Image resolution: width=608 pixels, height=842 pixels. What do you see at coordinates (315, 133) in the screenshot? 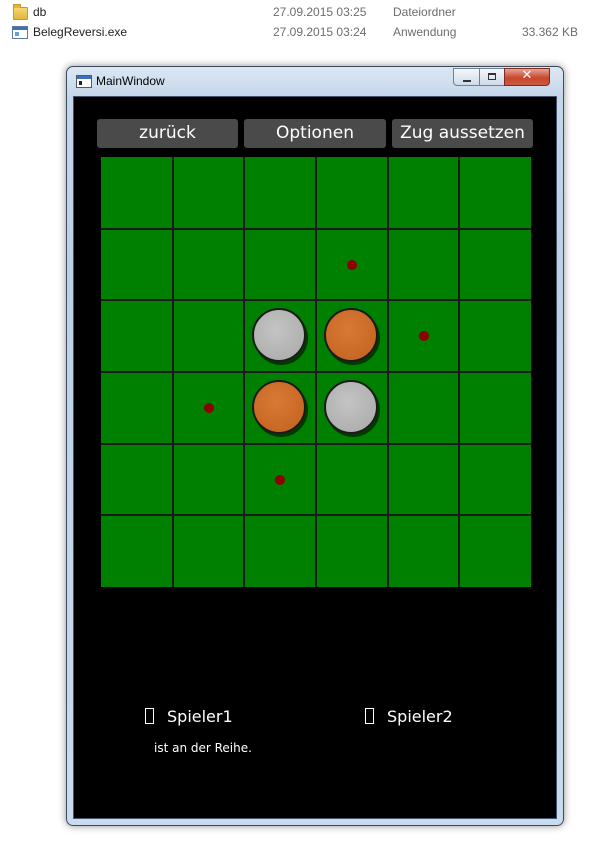
I see `options-button: Optionen` at bounding box center [315, 133].